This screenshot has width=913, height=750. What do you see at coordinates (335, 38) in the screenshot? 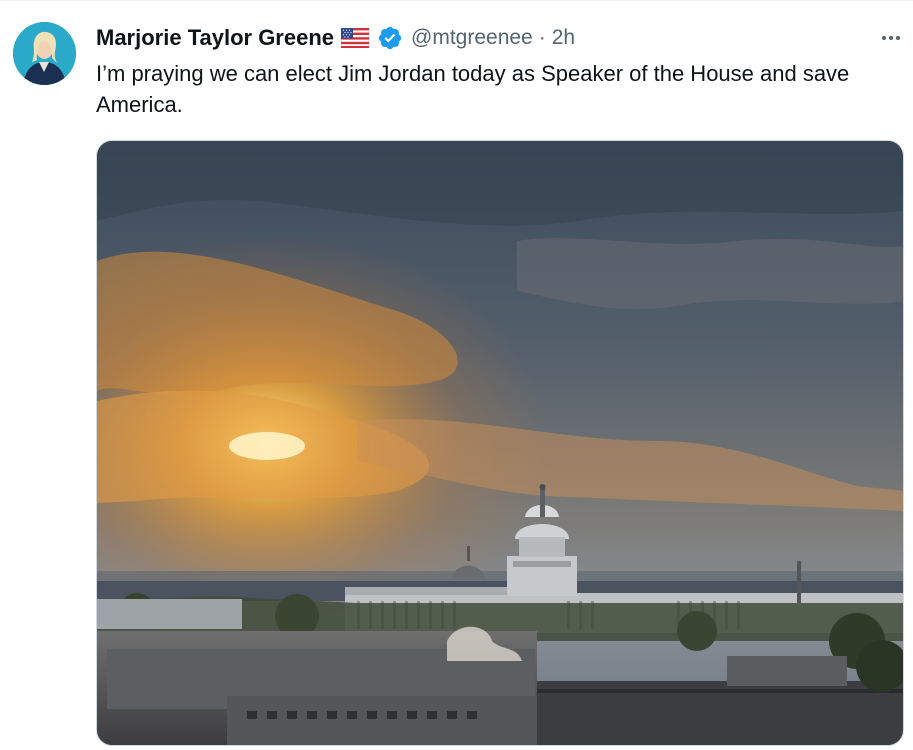
I see `tweet-header: Marjorie Taylor Greene @mtgreenee · 2h` at bounding box center [335, 38].